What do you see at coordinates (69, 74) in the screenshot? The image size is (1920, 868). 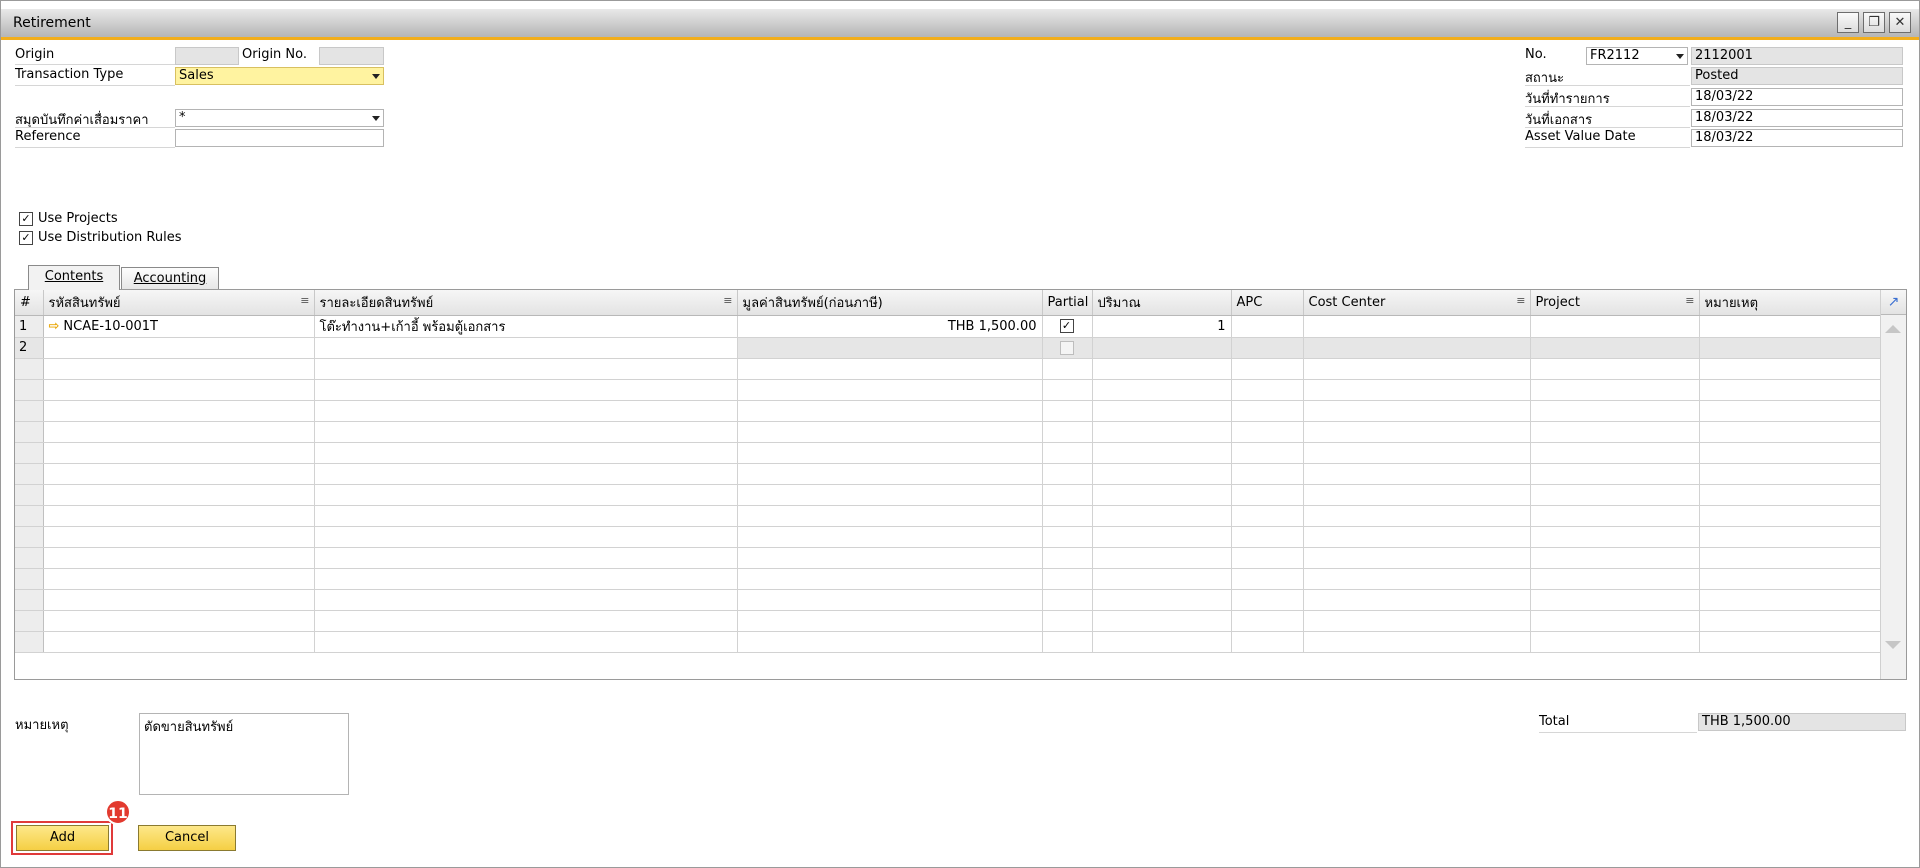 I see `transaction-type-label: Transaction Type` at bounding box center [69, 74].